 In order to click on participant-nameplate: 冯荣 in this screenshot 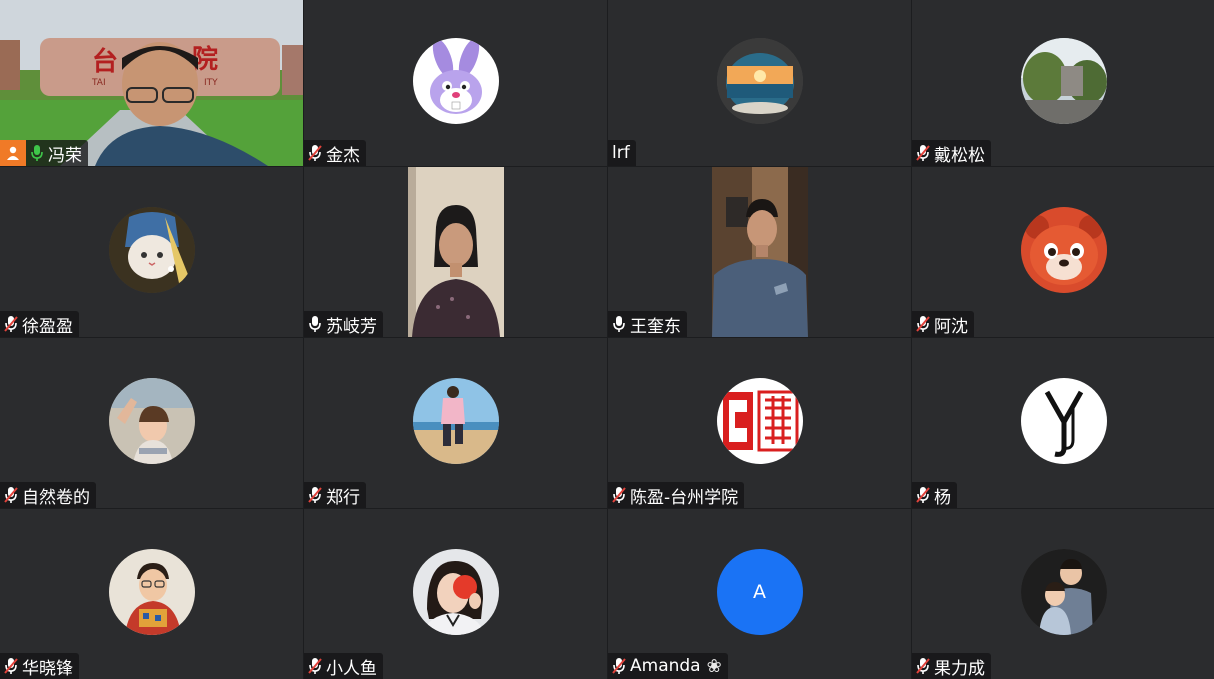, I will do `click(44, 153)`.